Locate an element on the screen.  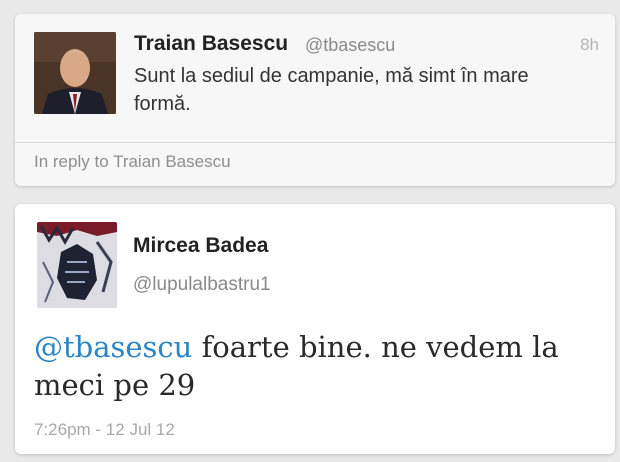
mention-link: @tbasescu is located at coordinates (113, 347).